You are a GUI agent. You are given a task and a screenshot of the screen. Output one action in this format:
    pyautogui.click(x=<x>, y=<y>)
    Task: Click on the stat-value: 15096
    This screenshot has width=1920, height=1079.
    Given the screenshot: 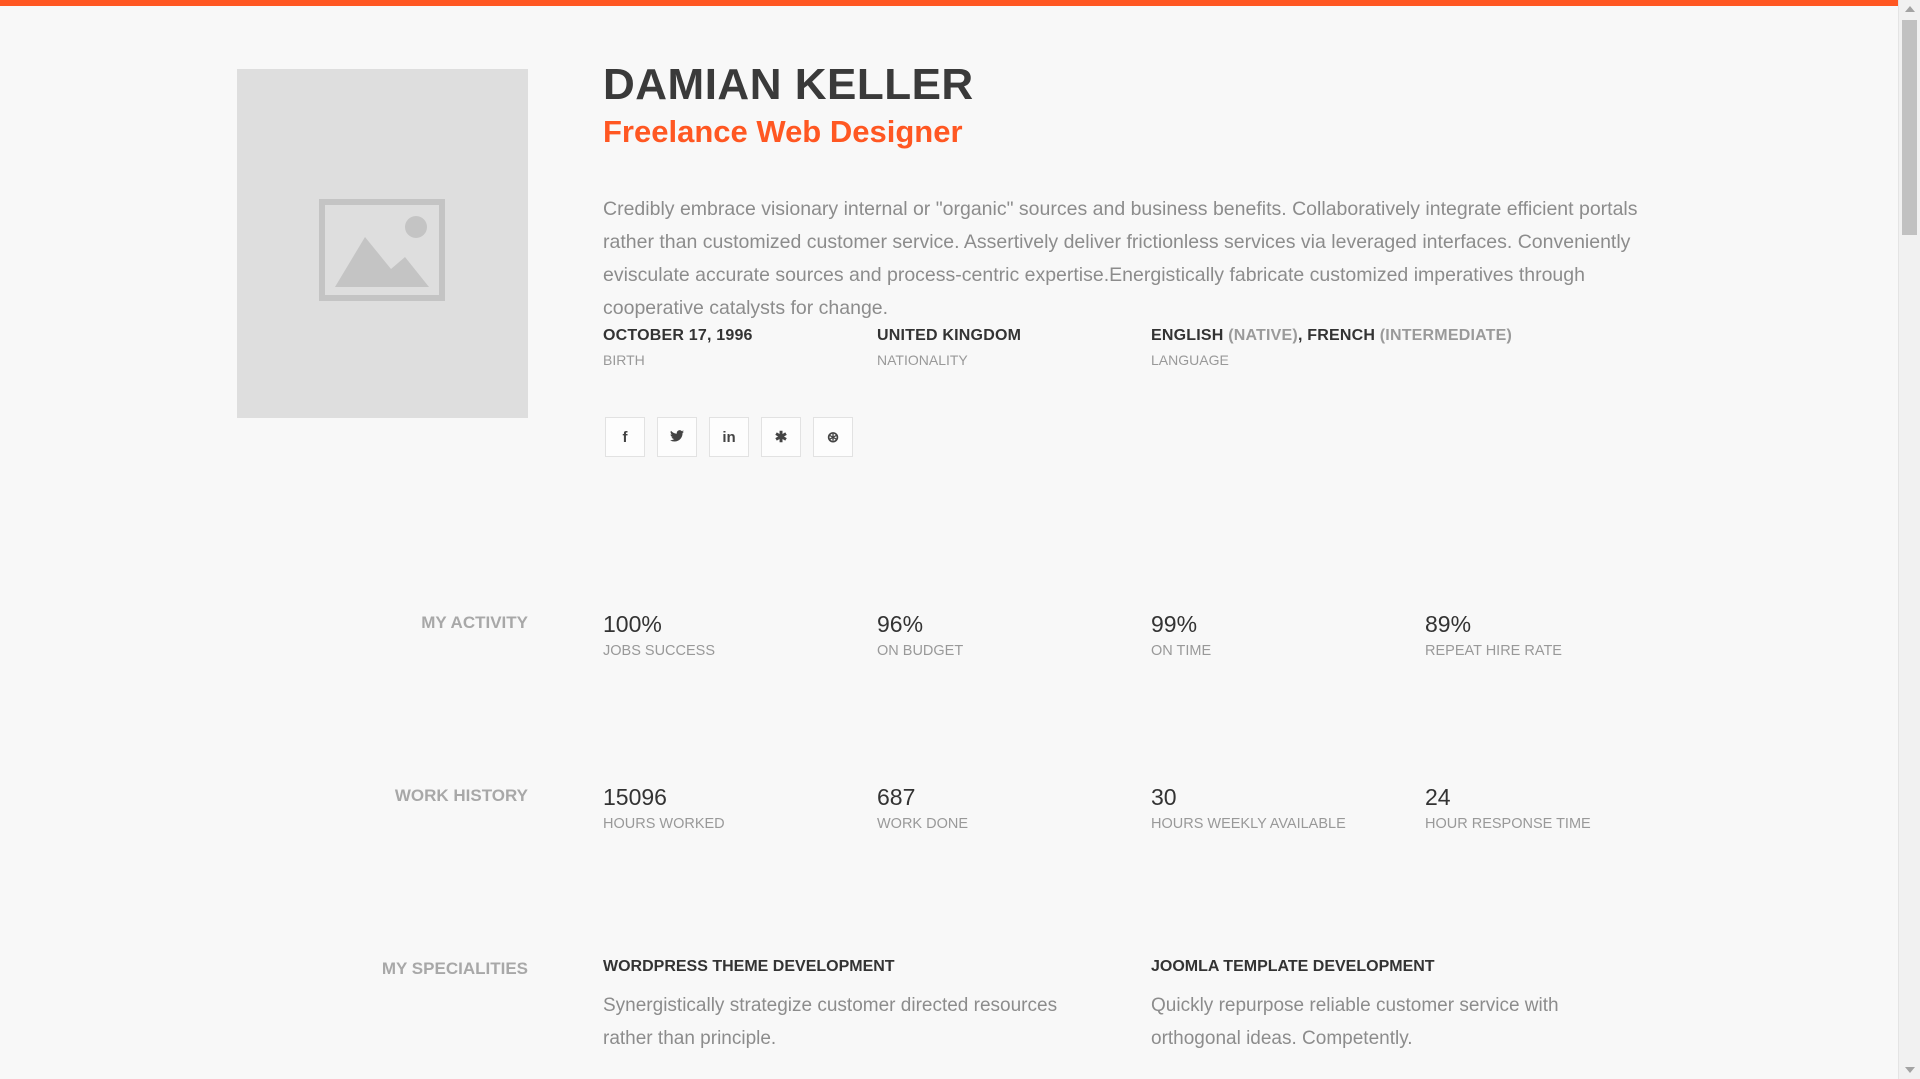 What is the action you would take?
    pyautogui.click(x=635, y=797)
    